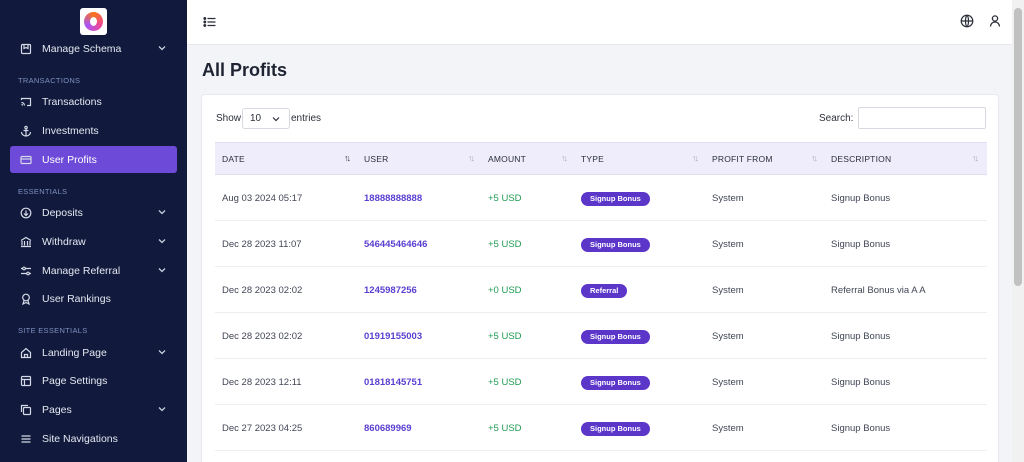  What do you see at coordinates (57, 409) in the screenshot?
I see `sidebar-item-label: Pages` at bounding box center [57, 409].